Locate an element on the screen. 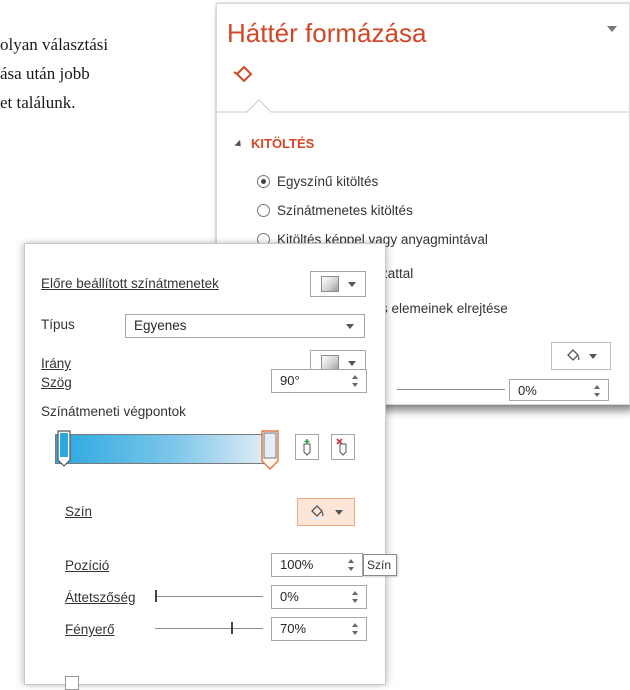 This screenshot has width=630, height=690. brightness-input: 70% is located at coordinates (319, 629).